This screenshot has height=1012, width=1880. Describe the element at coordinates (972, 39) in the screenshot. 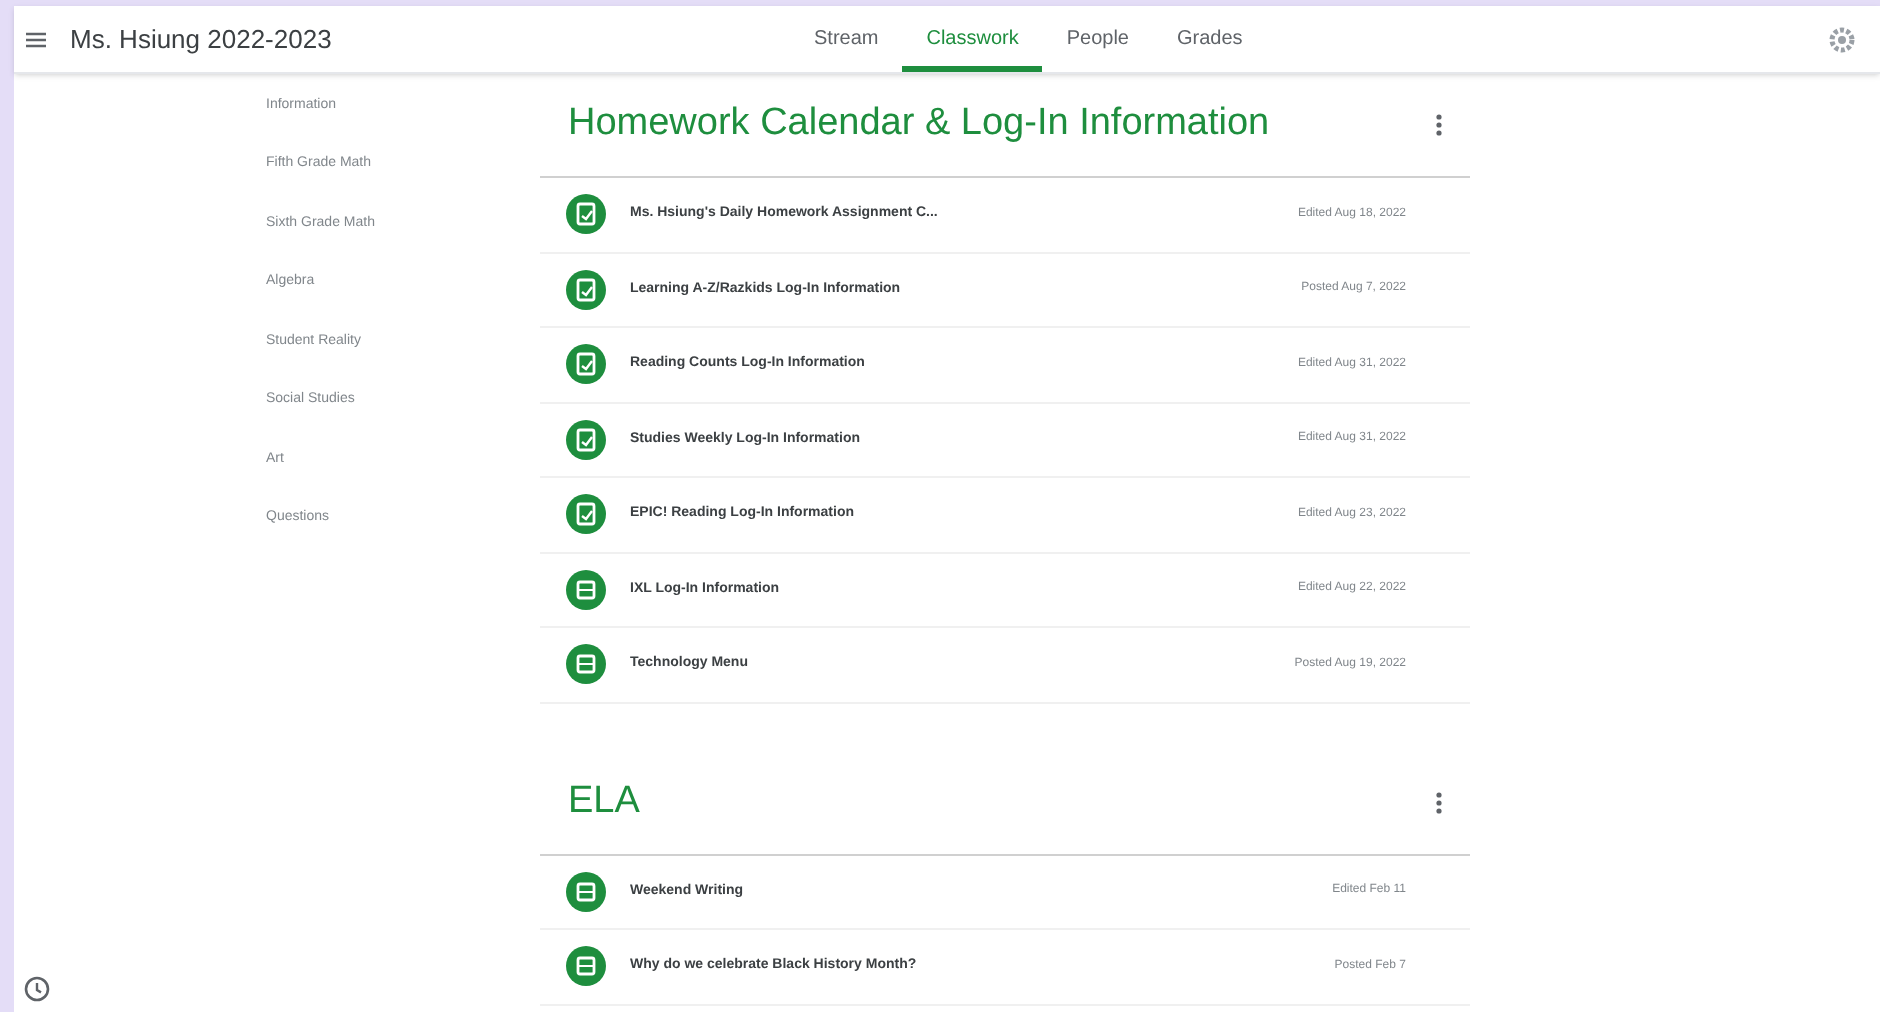

I see `nav-tab: Classwork` at that location.